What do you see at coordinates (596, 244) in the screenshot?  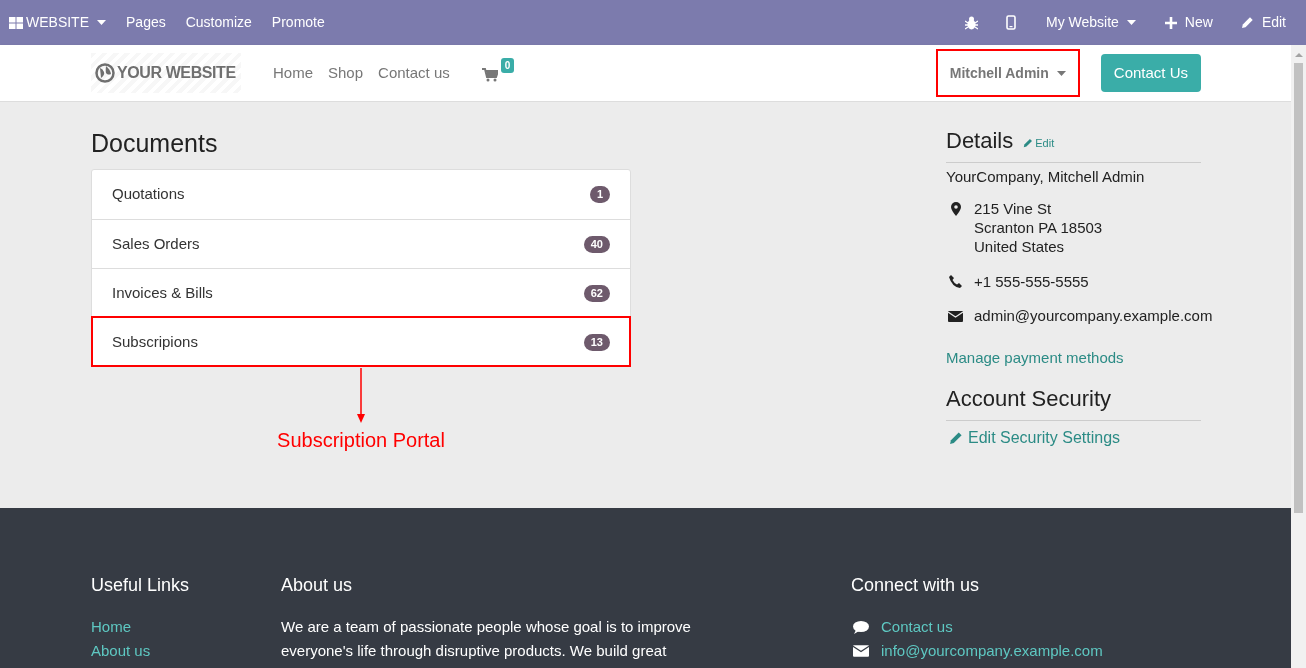 I see `count-badge: 40` at bounding box center [596, 244].